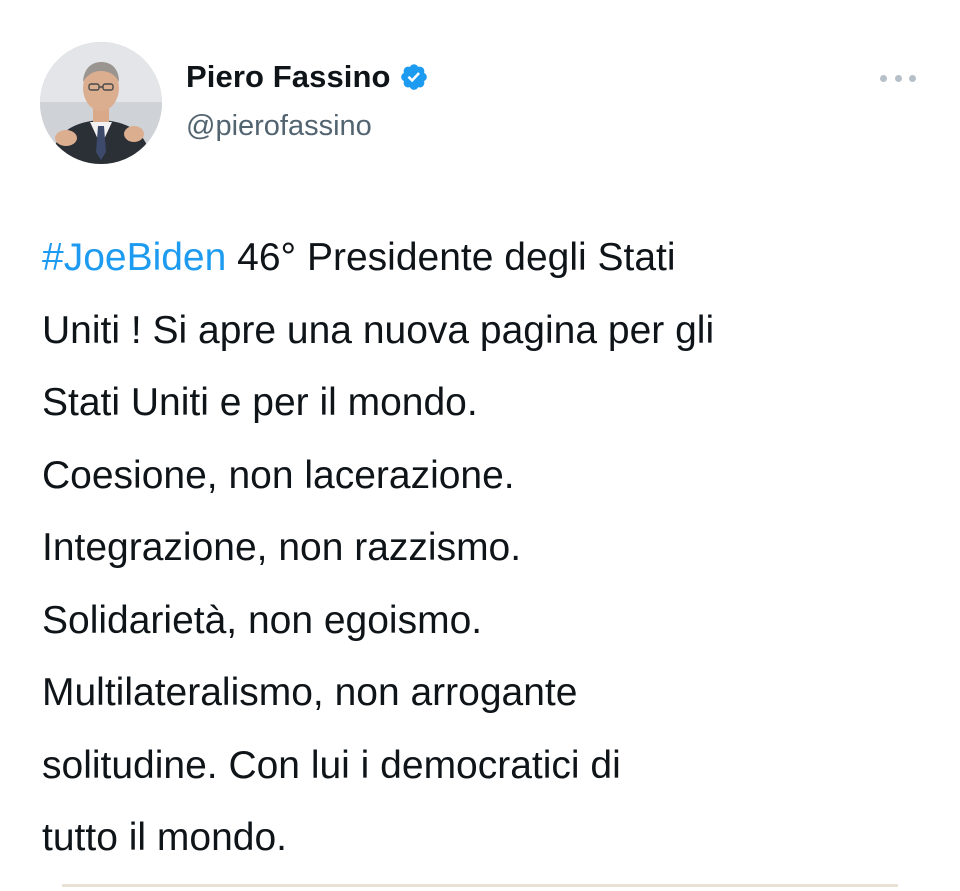 This screenshot has width=960, height=891. Describe the element at coordinates (260, 402) in the screenshot. I see `tweet-line: Stati Uniti e per il mondo.` at that location.